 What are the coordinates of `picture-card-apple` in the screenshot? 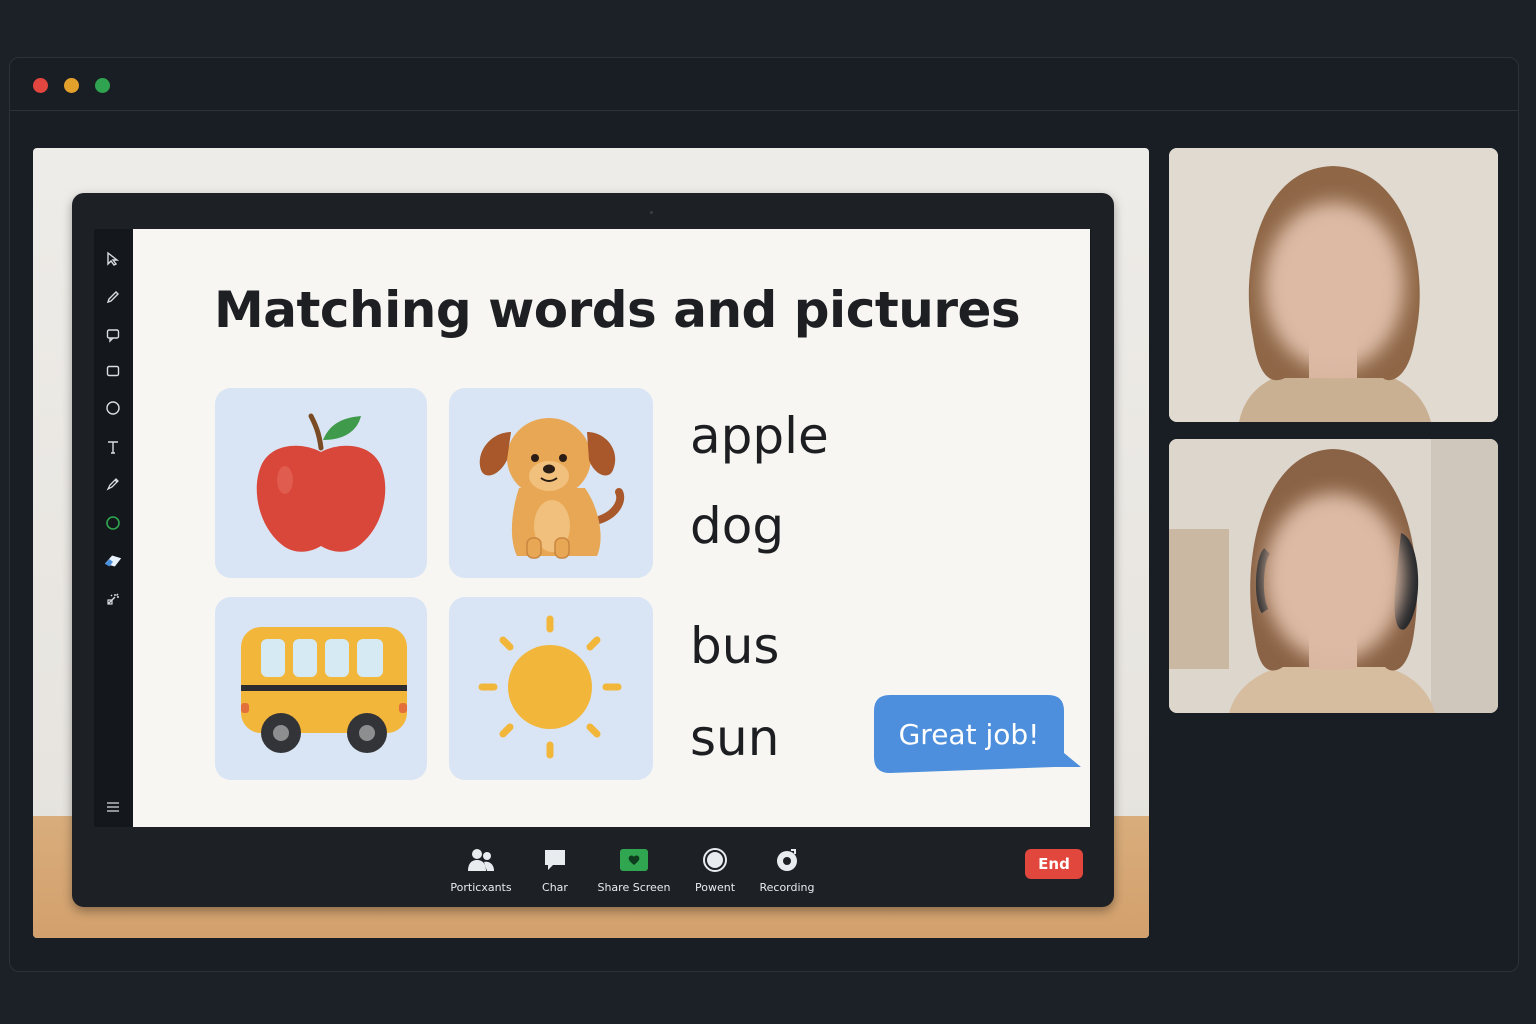 It's located at (321, 483).